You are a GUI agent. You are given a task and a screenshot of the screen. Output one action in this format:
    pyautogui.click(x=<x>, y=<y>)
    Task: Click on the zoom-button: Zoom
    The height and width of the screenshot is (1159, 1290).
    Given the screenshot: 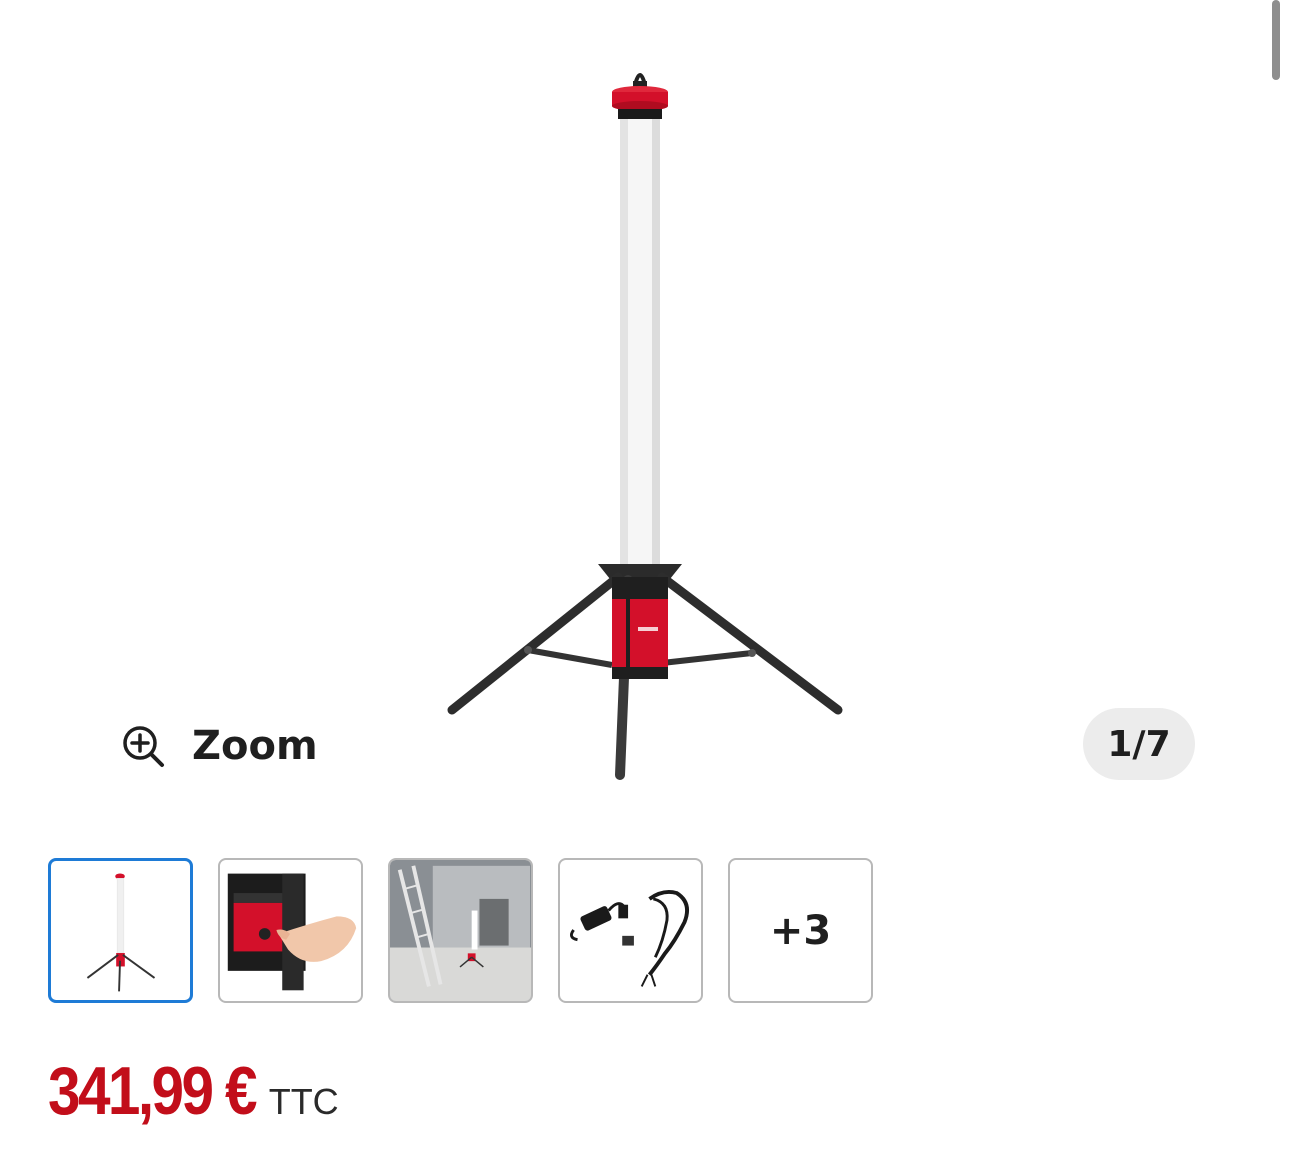 What is the action you would take?
    pyautogui.click(x=219, y=746)
    